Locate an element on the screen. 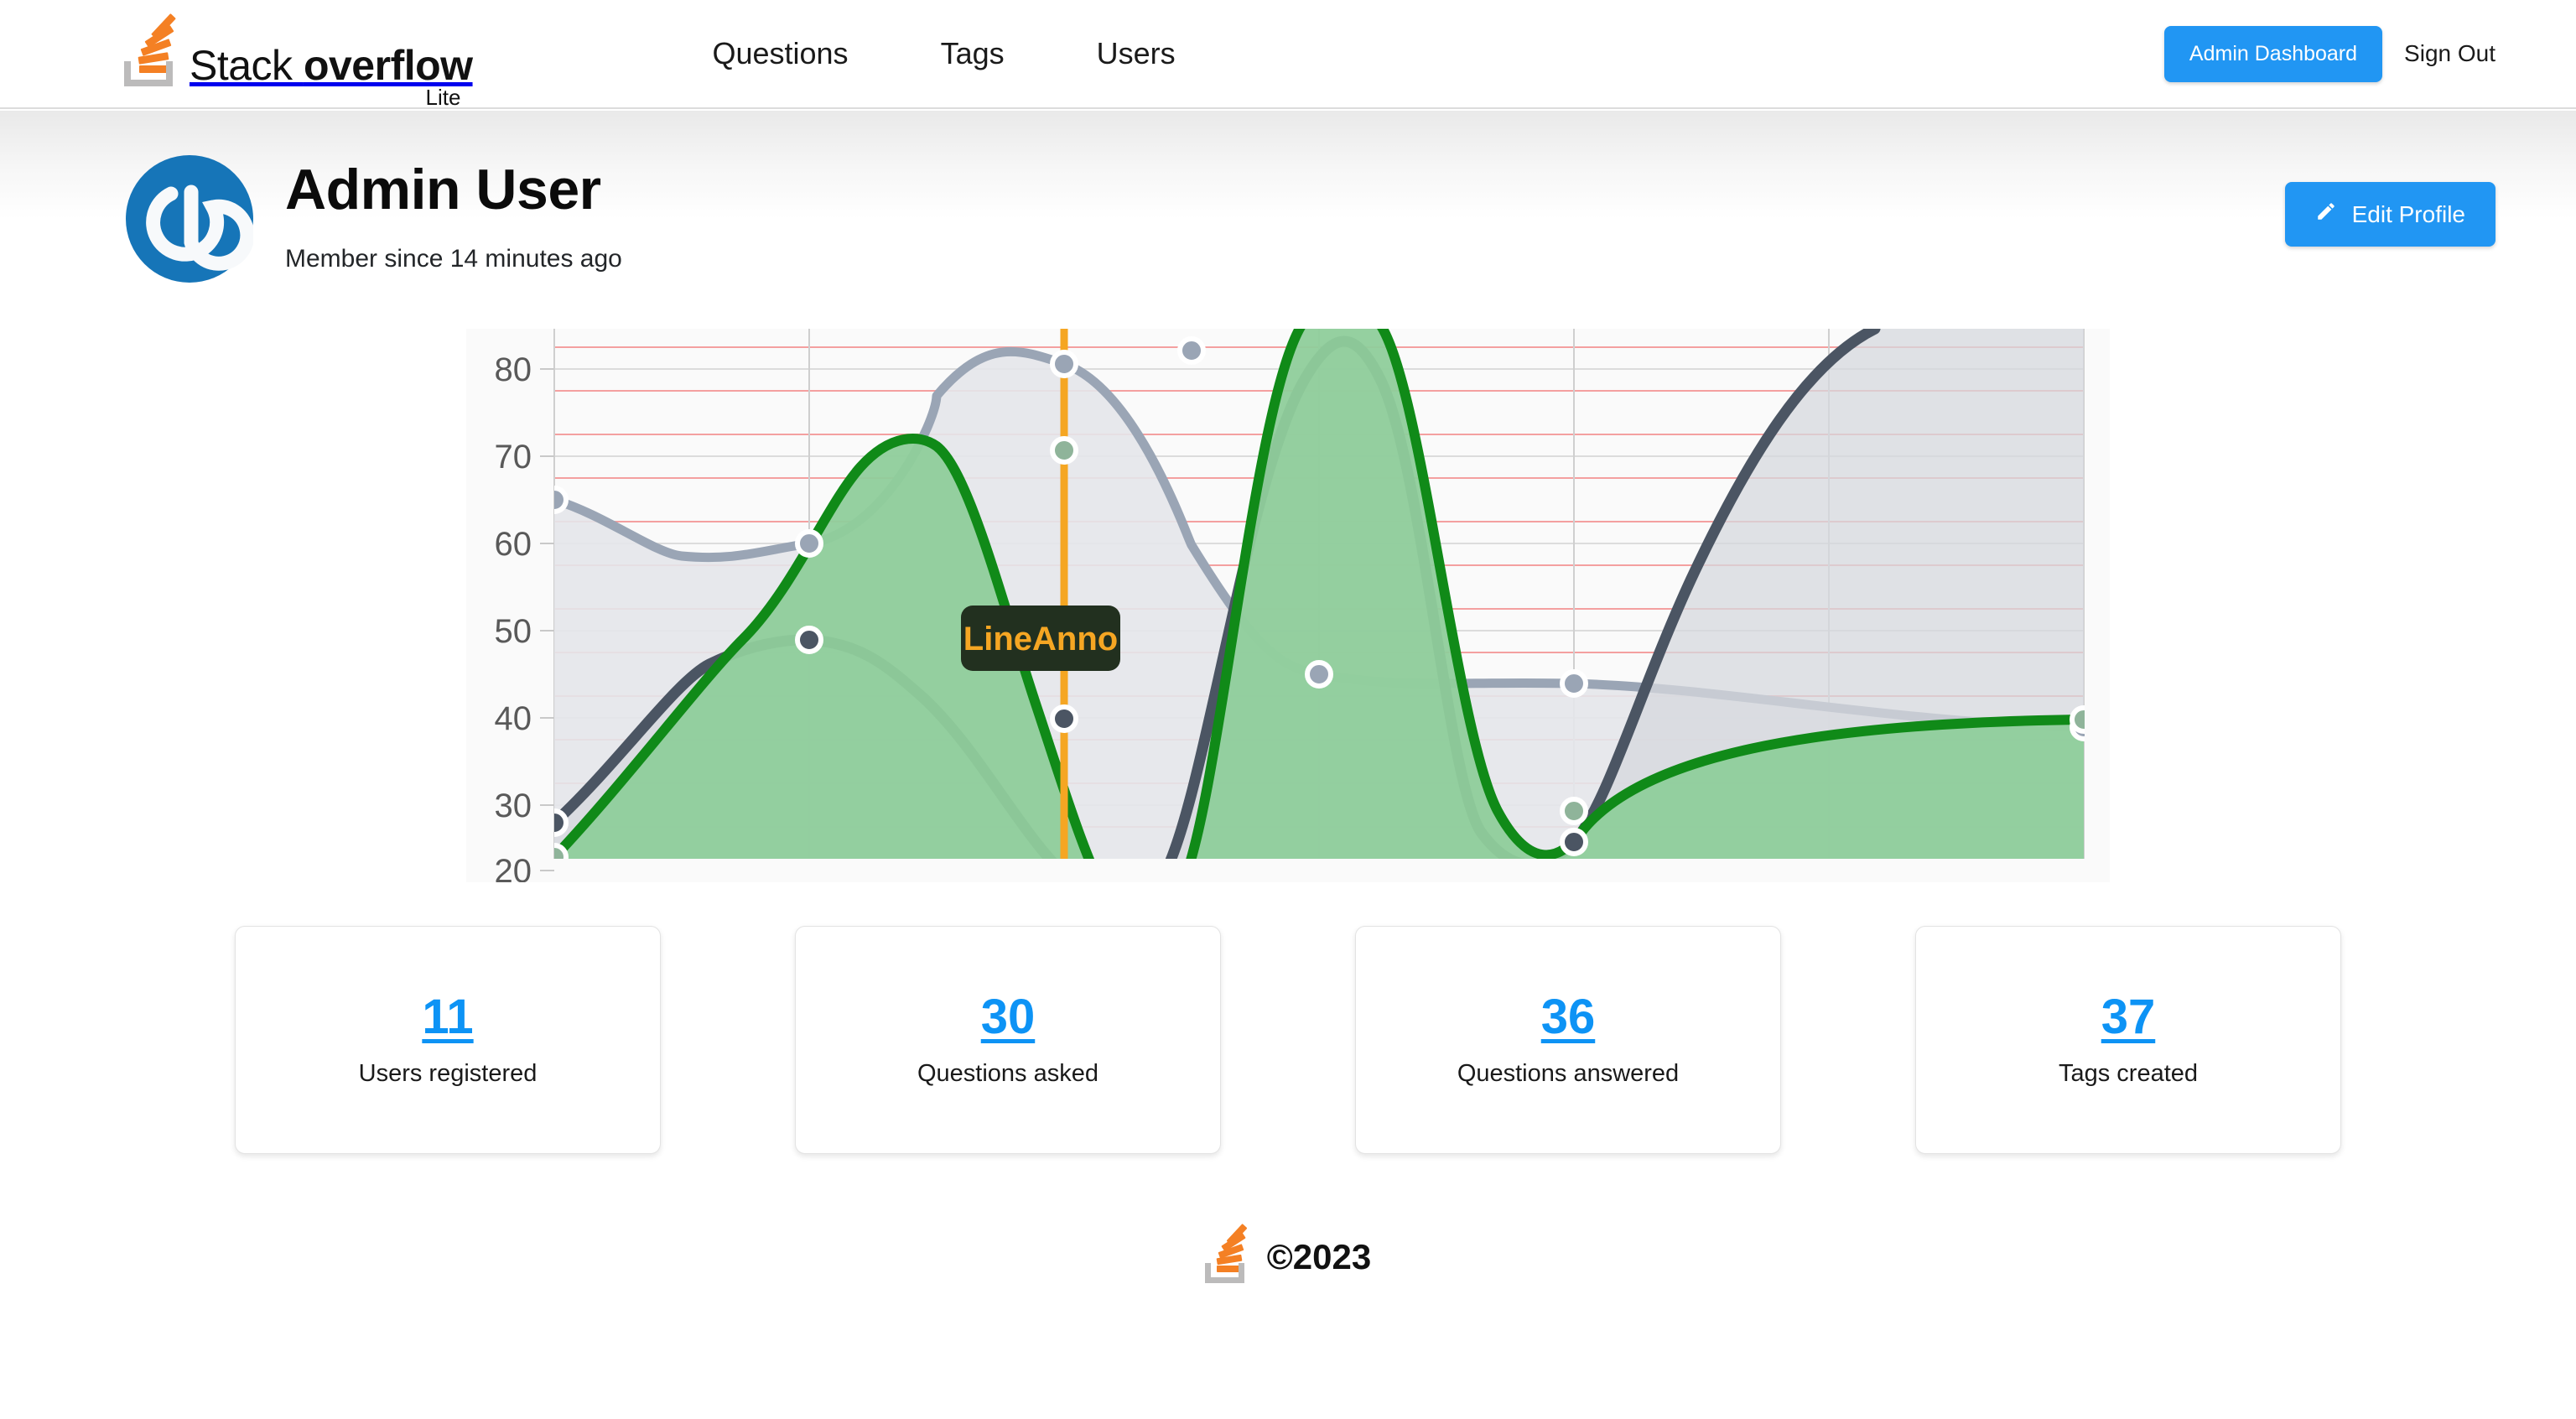 Image resolution: width=2576 pixels, height=1419 pixels. admin-dashboard-button: Admin Dashboard is located at coordinates (2273, 53).